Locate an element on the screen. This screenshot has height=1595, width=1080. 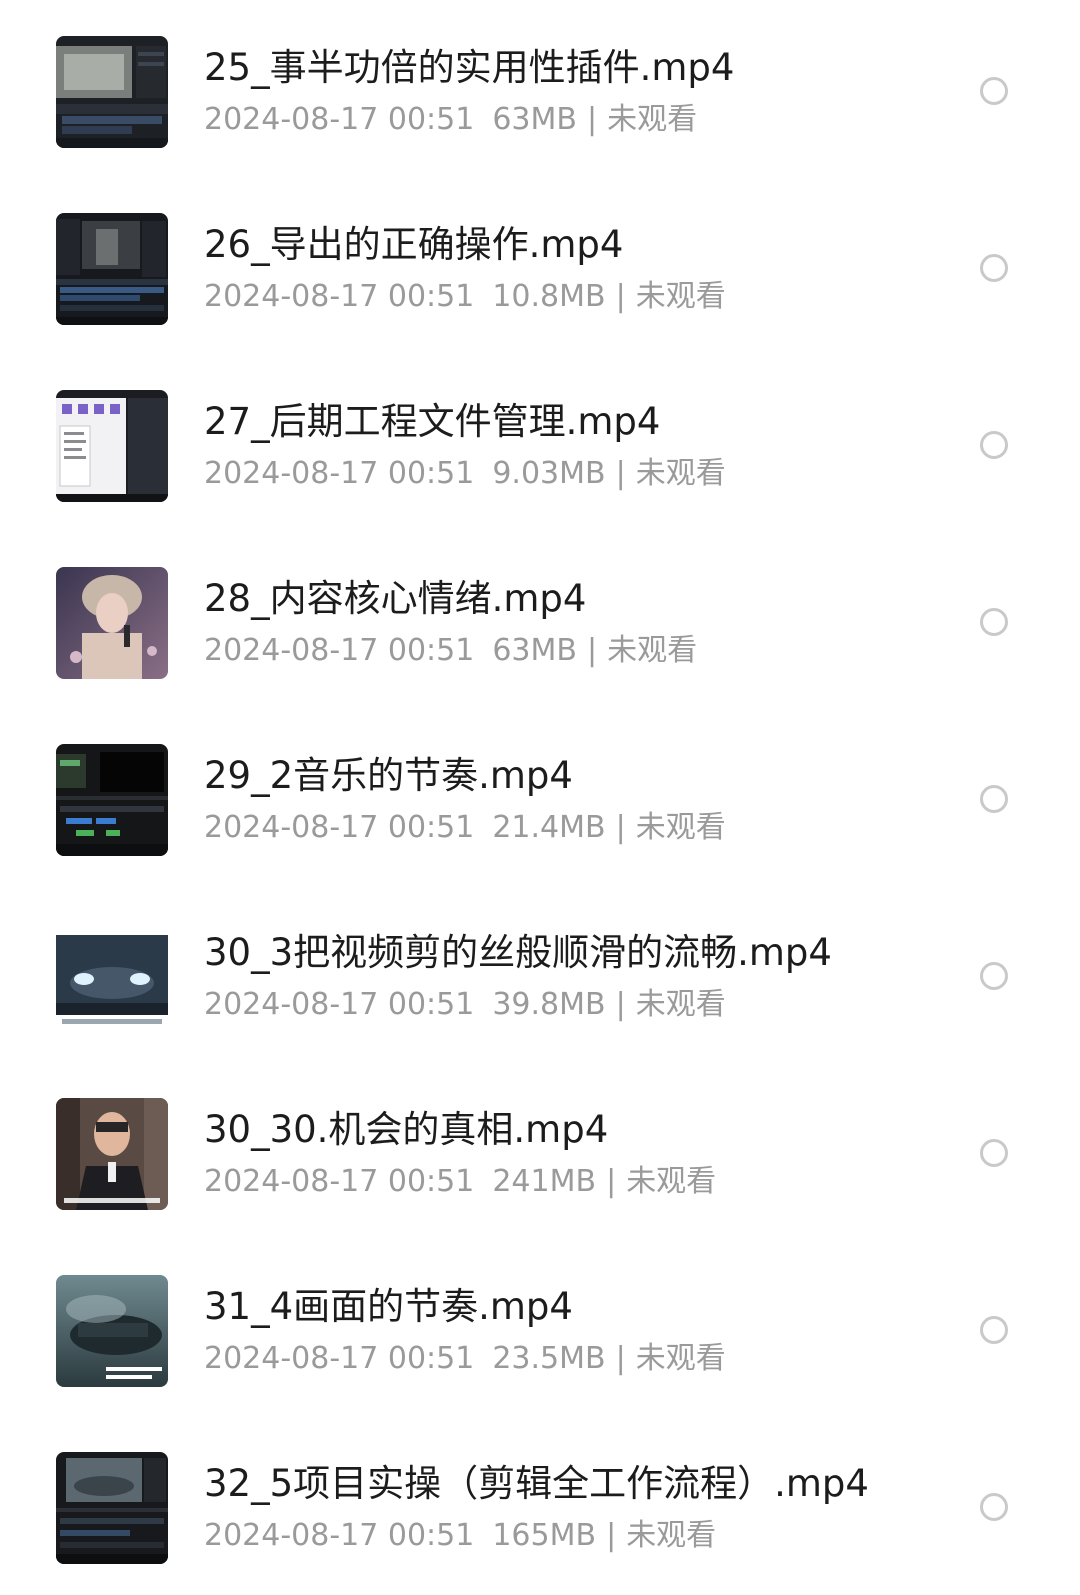
file-size: 21.4MB is located at coordinates (549, 827).